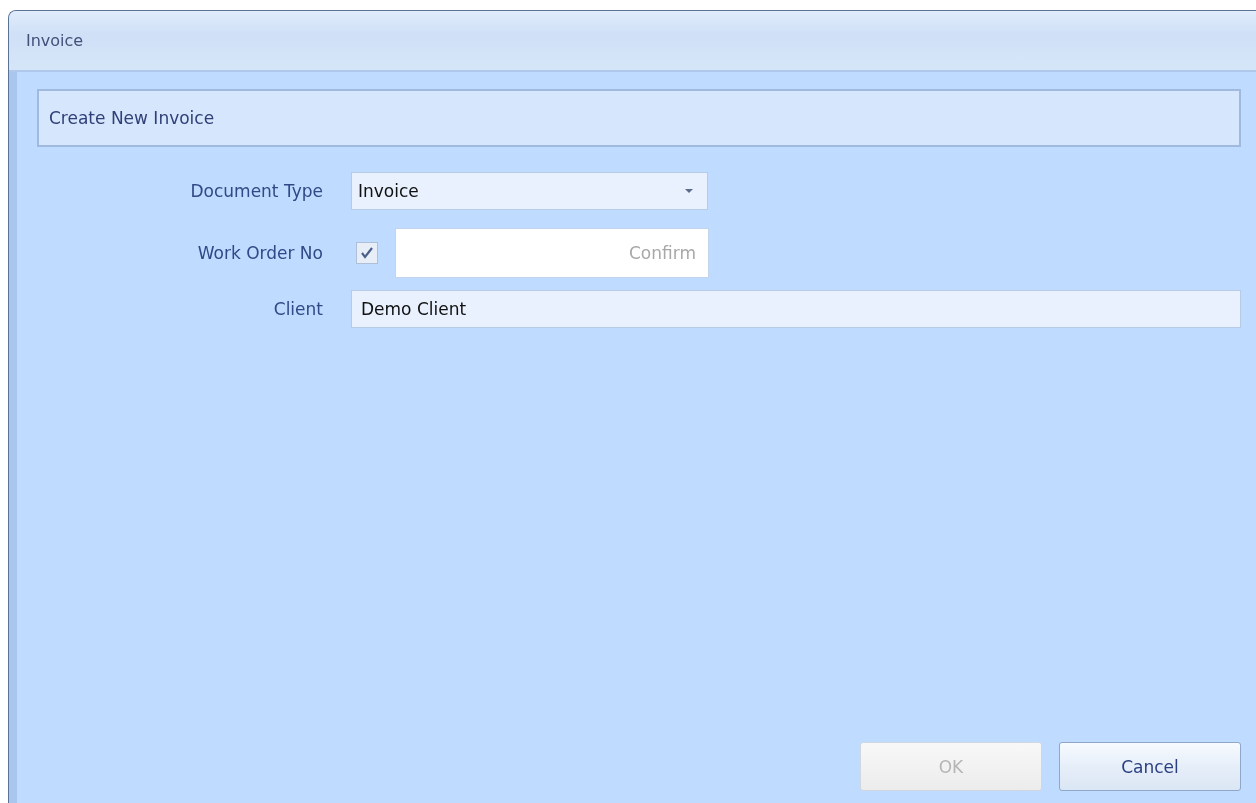  Describe the element at coordinates (260, 253) in the screenshot. I see `field-label: Work Order No` at that location.